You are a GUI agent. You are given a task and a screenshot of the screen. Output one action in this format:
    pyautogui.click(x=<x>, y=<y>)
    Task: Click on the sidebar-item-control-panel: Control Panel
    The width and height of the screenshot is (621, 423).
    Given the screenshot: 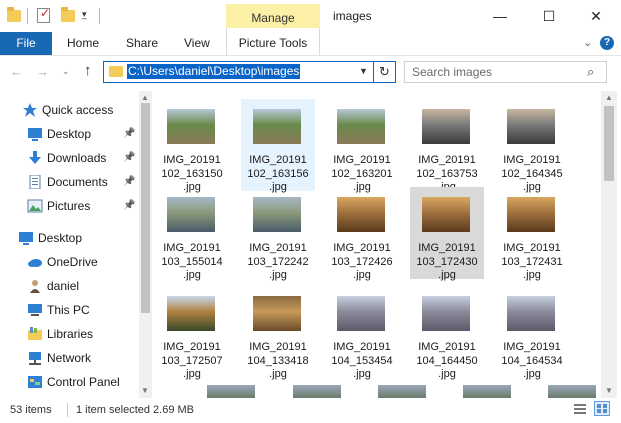 What is the action you would take?
    pyautogui.click(x=70, y=382)
    